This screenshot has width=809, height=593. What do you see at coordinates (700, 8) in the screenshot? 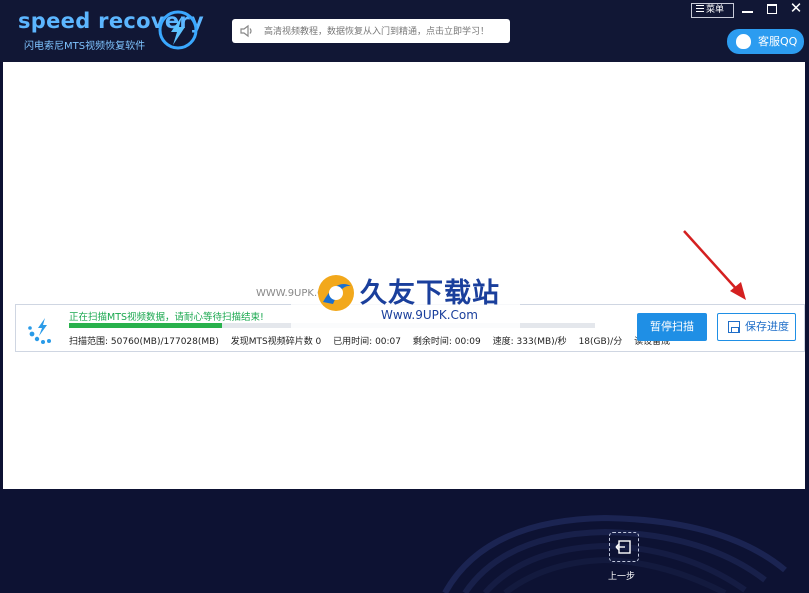
I see `menu-icon` at bounding box center [700, 8].